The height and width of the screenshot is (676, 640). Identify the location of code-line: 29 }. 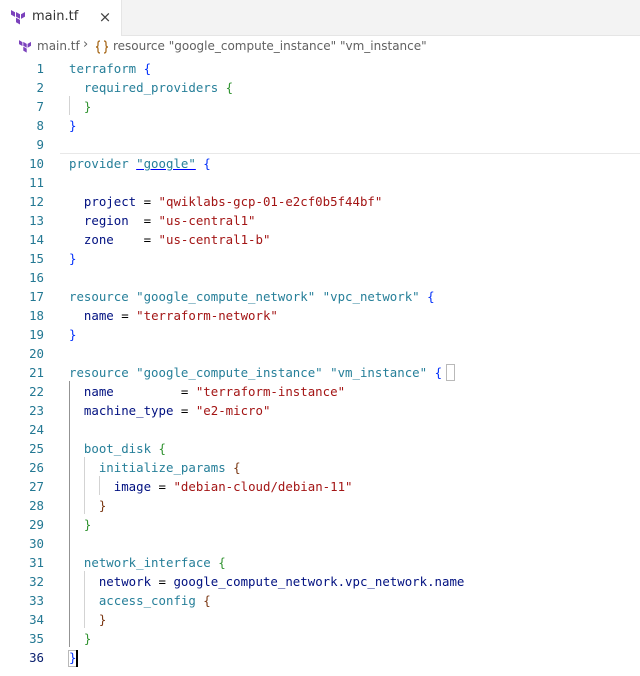
(320, 524).